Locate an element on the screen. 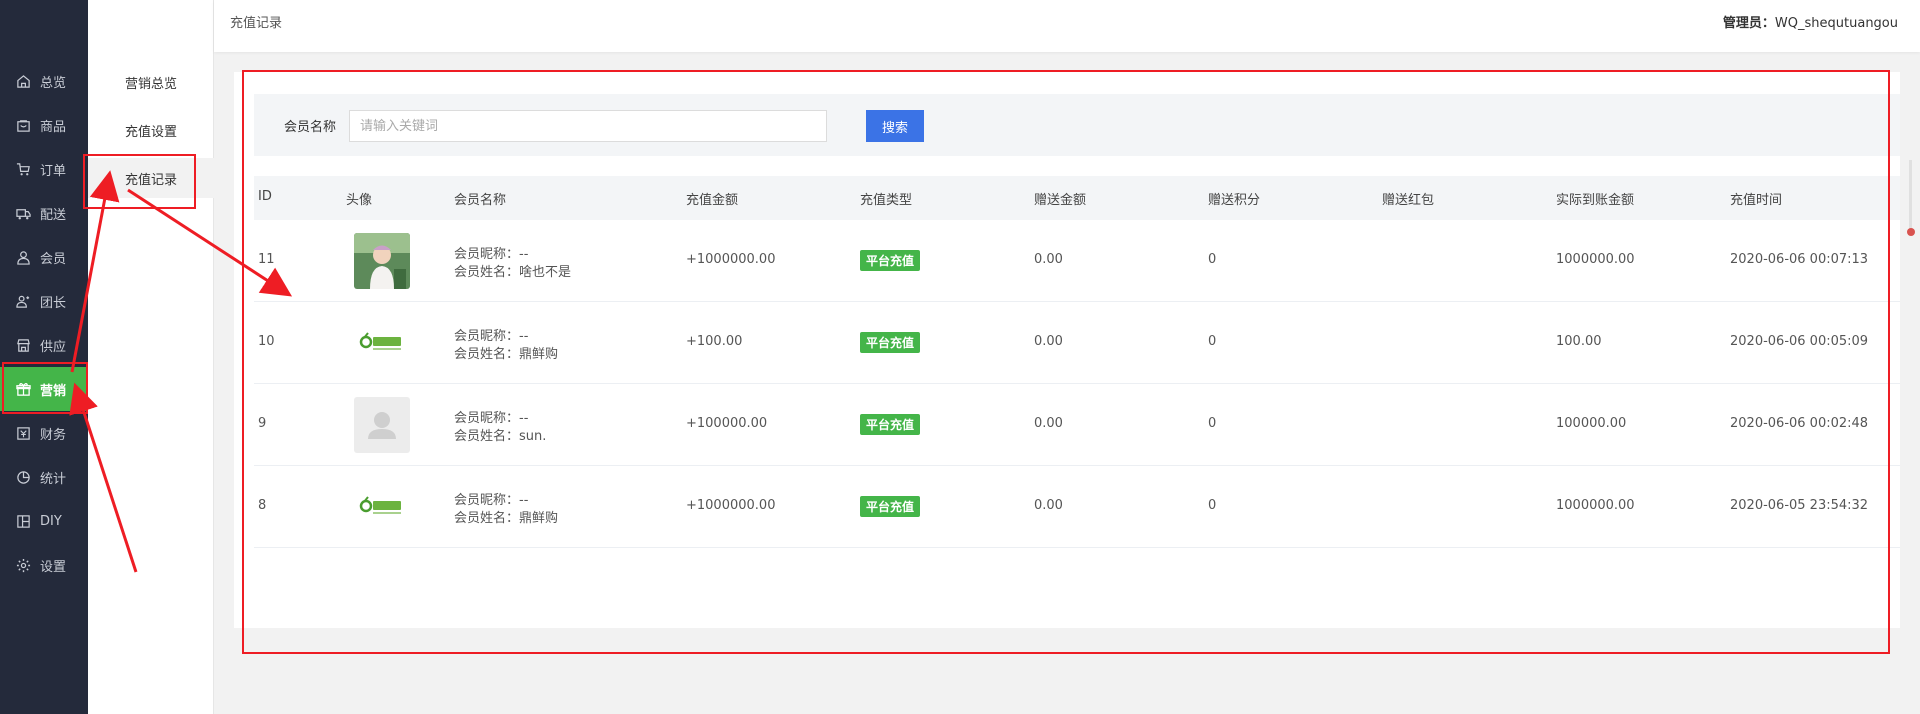 This screenshot has width=1920, height=714. goods-icon is located at coordinates (23, 125).